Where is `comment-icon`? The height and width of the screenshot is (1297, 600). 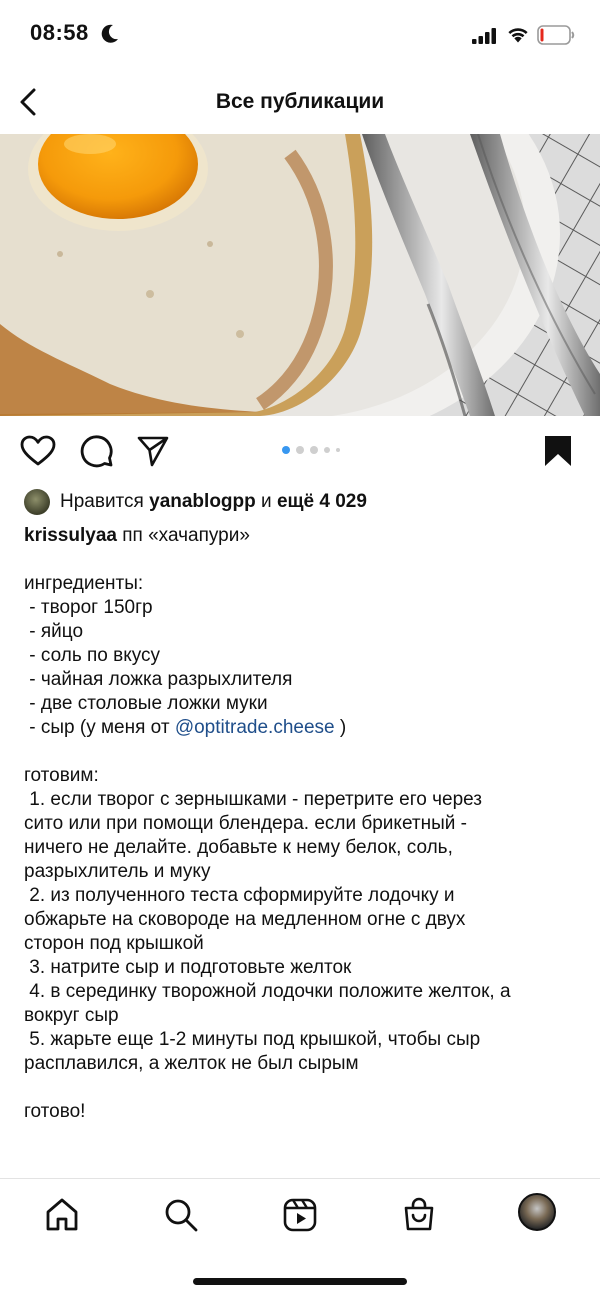 comment-icon is located at coordinates (96, 451).